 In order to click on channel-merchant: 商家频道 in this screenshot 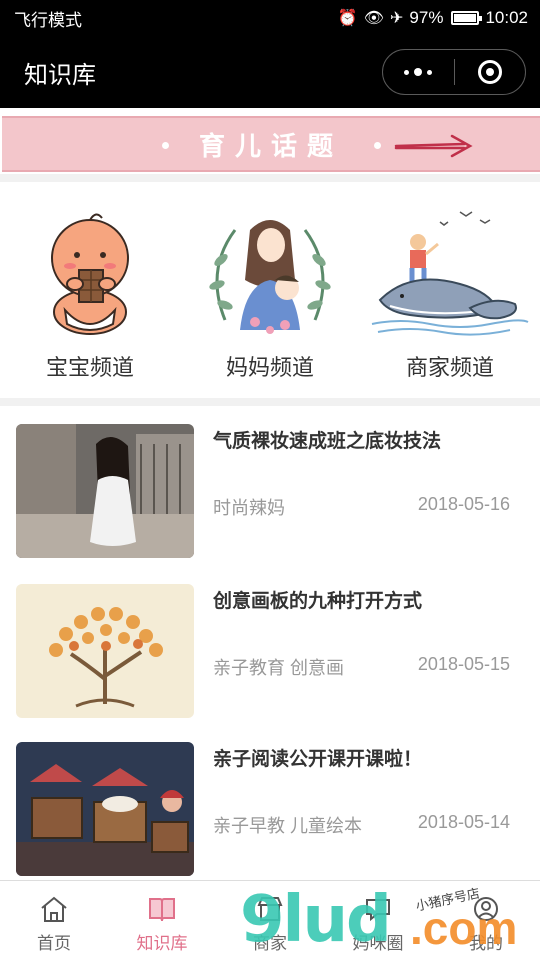, I will do `click(450, 290)`.